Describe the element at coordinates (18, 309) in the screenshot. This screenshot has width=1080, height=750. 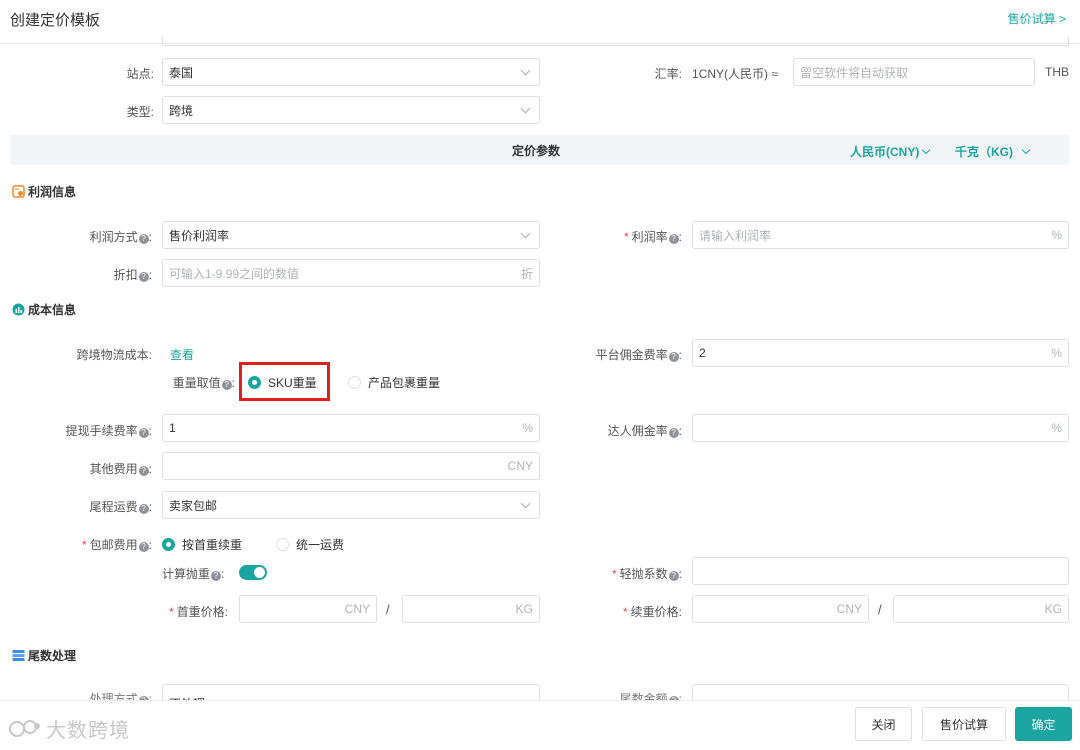
I see `cost-icon` at that location.